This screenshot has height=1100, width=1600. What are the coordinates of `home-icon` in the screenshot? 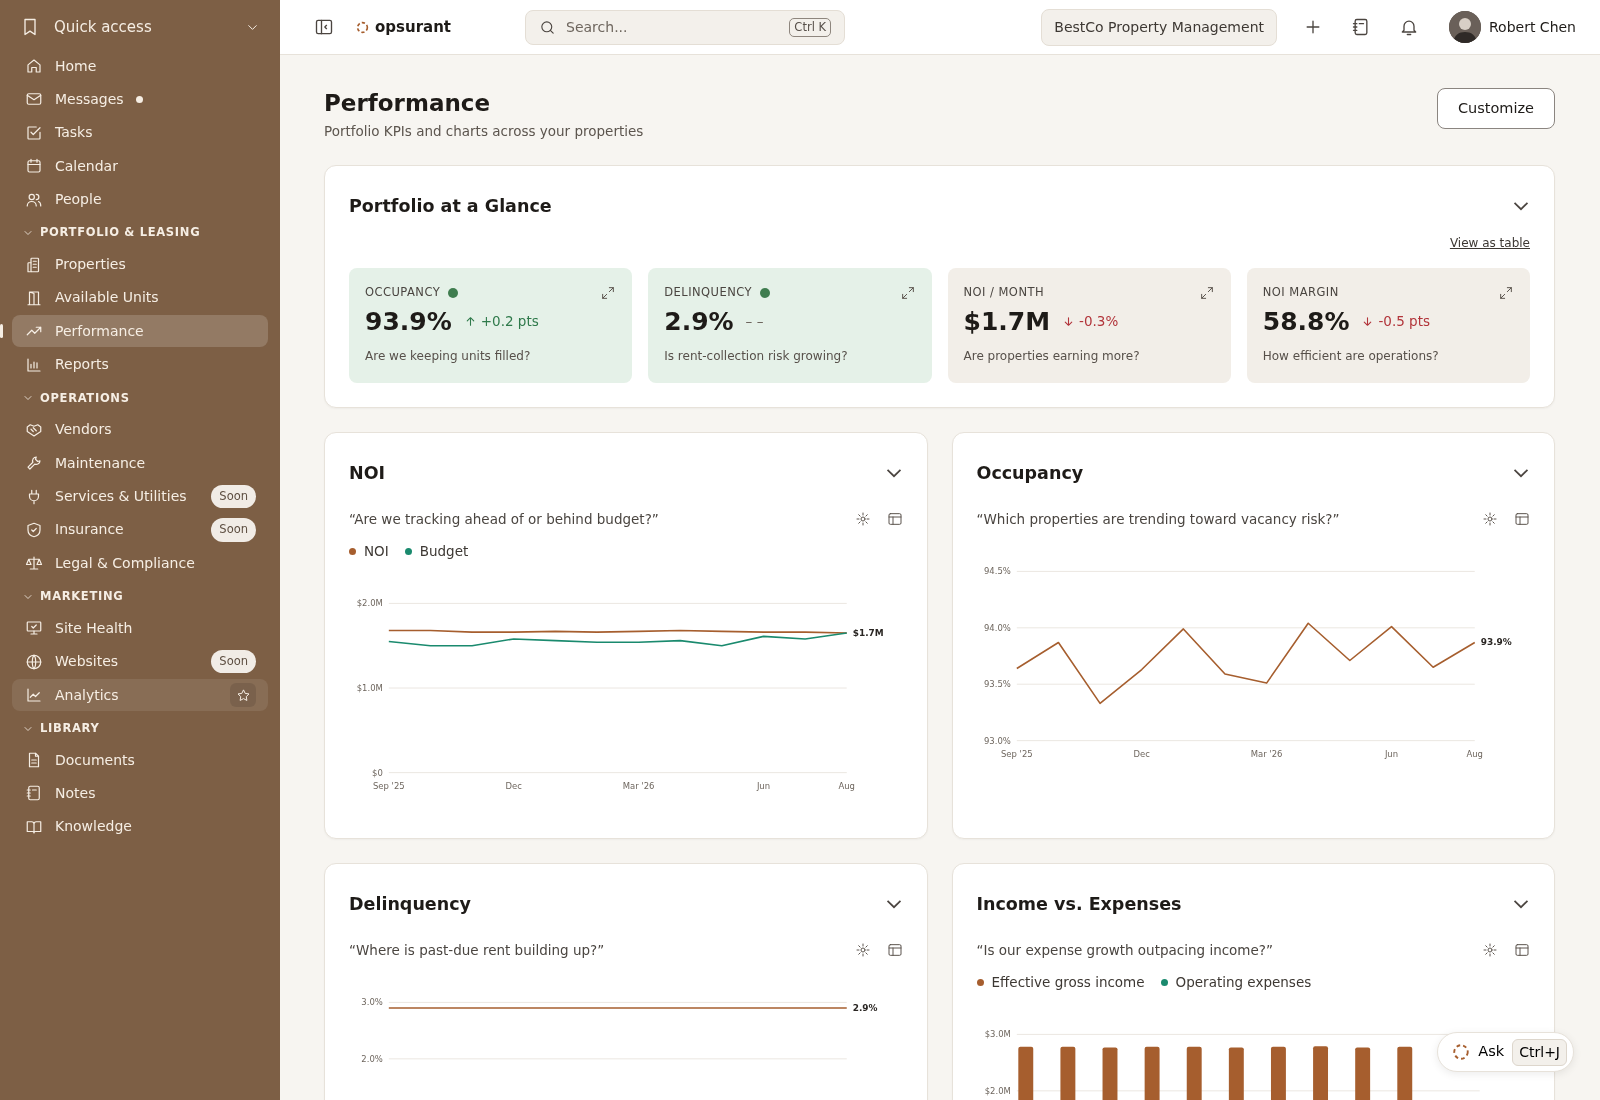 It's located at (34, 66).